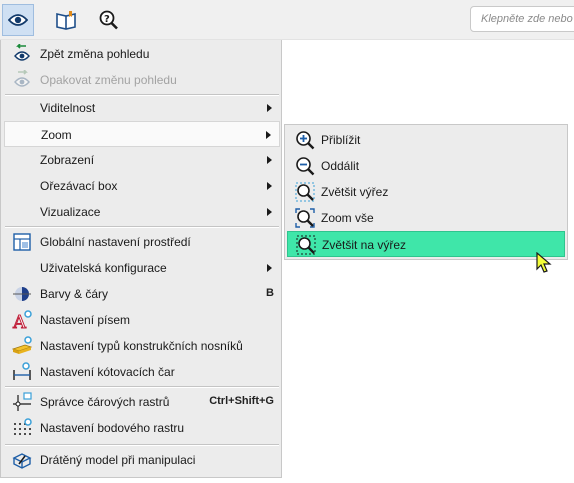 The width and height of the screenshot is (574, 483). I want to click on dimension-lines-icon, so click(22, 371).